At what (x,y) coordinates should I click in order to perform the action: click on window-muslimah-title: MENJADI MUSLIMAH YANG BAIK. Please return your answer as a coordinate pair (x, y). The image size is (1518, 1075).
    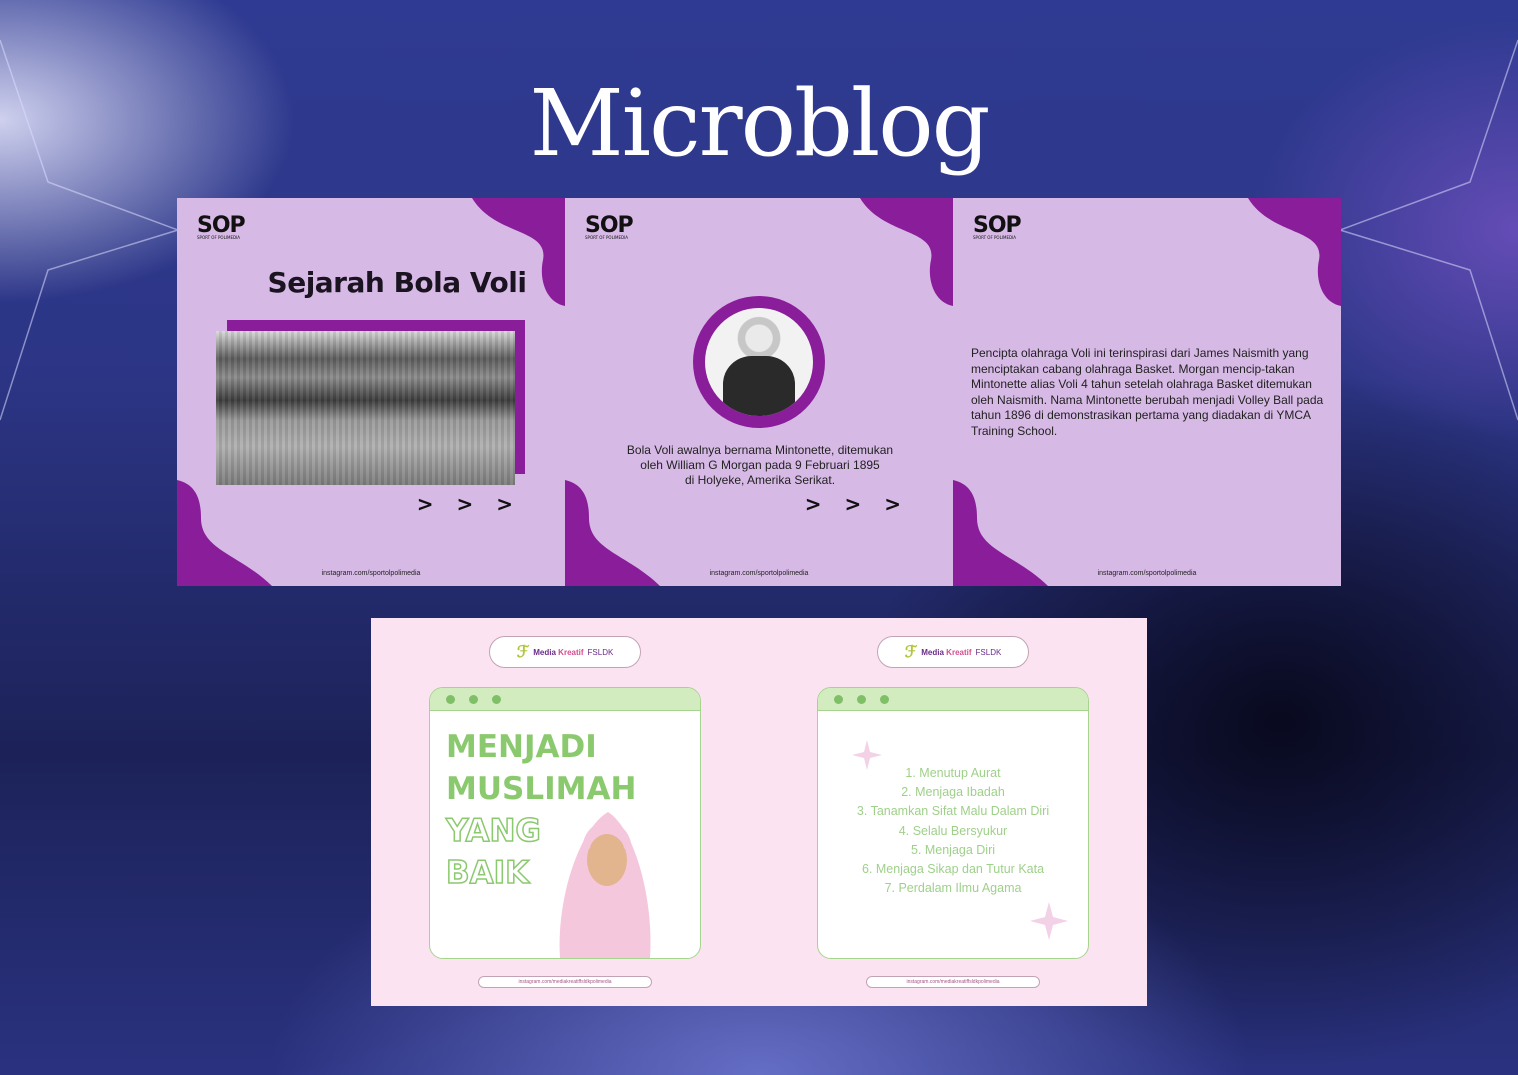
    Looking at the image, I should click on (565, 823).